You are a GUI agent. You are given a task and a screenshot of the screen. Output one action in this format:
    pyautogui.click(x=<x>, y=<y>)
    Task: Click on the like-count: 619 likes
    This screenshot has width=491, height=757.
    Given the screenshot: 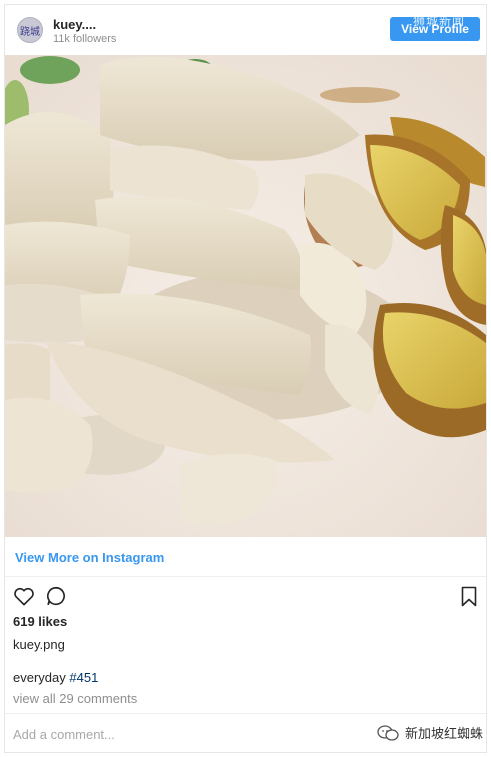 What is the action you would take?
    pyautogui.click(x=40, y=621)
    